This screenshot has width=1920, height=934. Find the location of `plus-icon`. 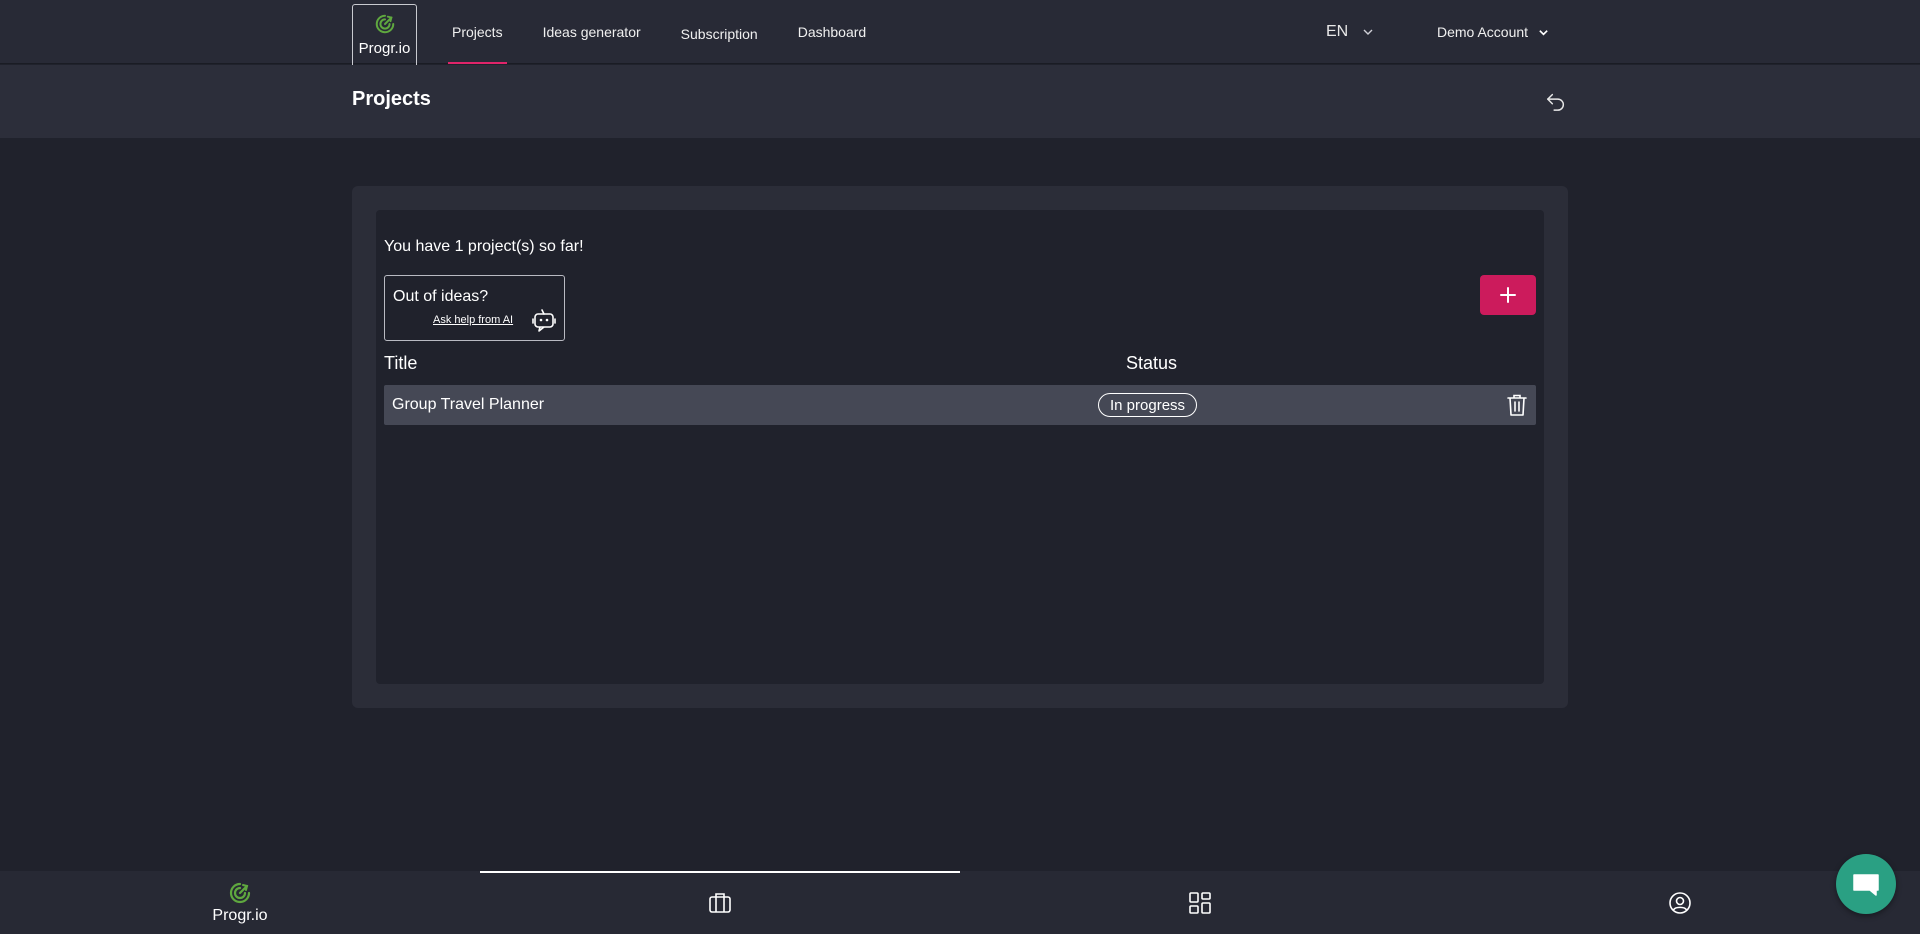

plus-icon is located at coordinates (1508, 295).